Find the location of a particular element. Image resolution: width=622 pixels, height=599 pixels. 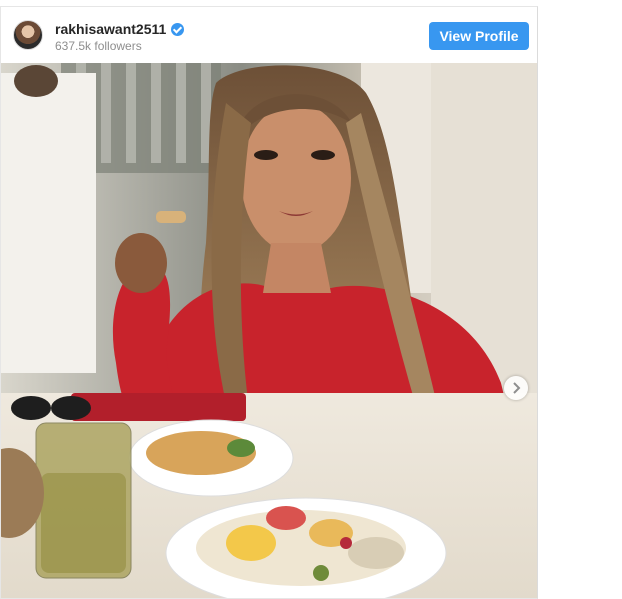

username-row: rakhisawant2511 is located at coordinates (120, 29).